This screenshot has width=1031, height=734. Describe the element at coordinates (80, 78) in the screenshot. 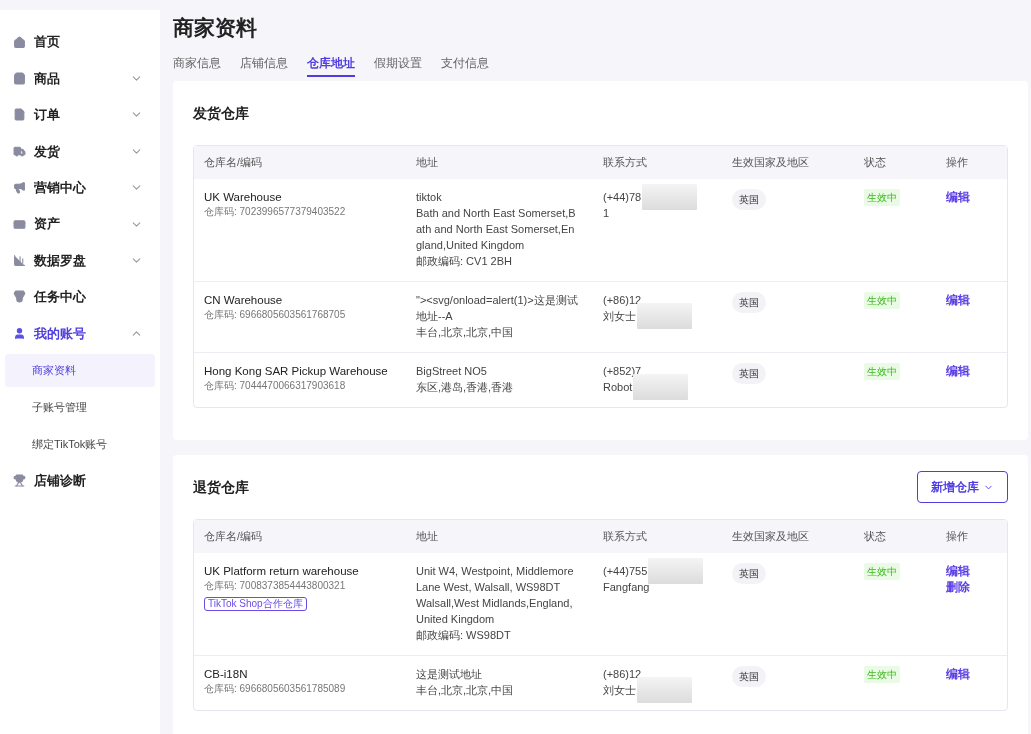

I see `sidebar-item: 商品` at that location.